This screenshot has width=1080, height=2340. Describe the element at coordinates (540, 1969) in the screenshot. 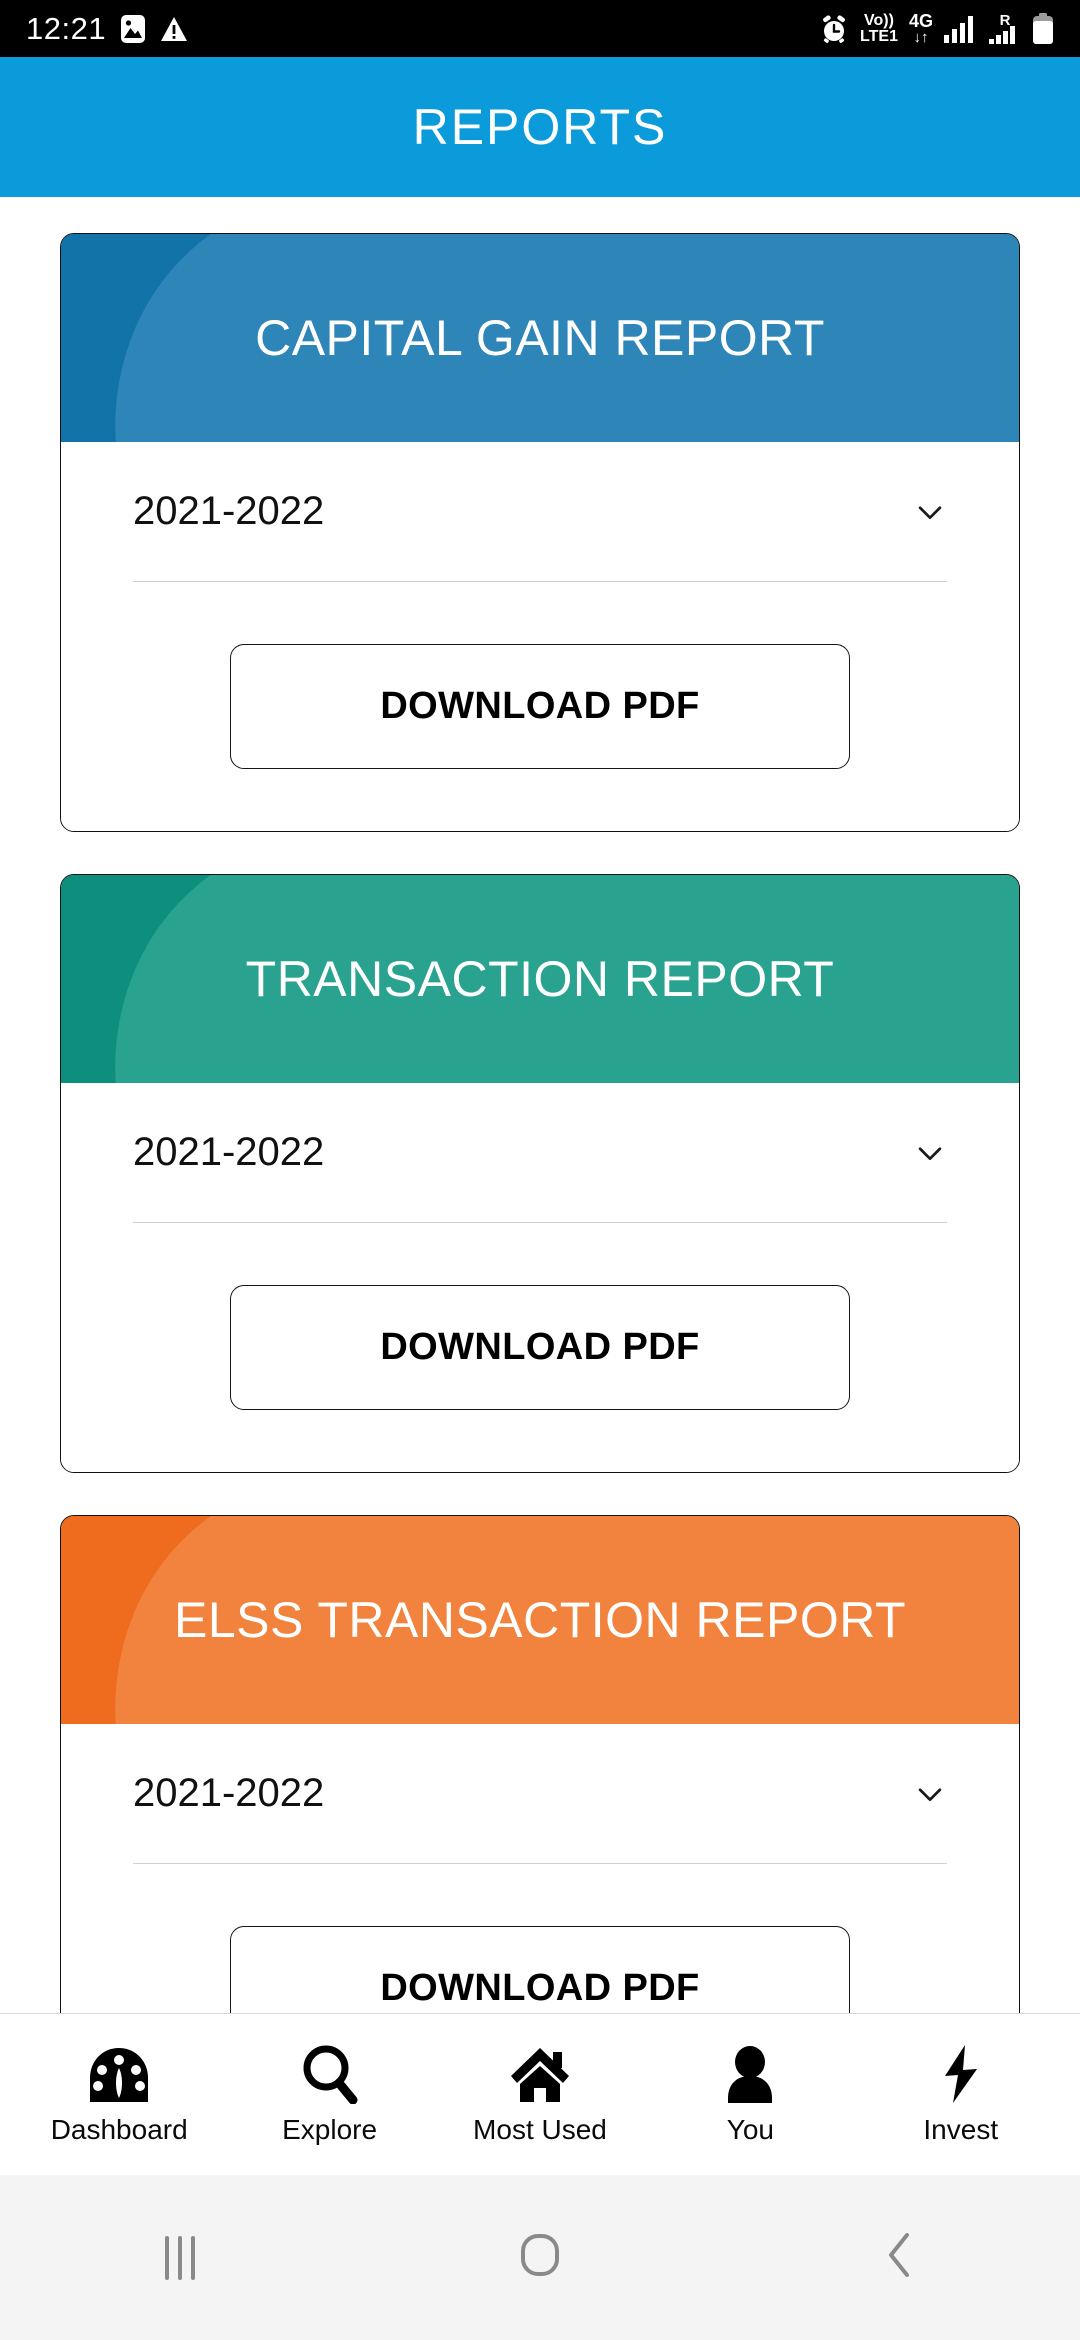

I see `download-pdf-button-elss: DOWNLOAD PDF` at that location.